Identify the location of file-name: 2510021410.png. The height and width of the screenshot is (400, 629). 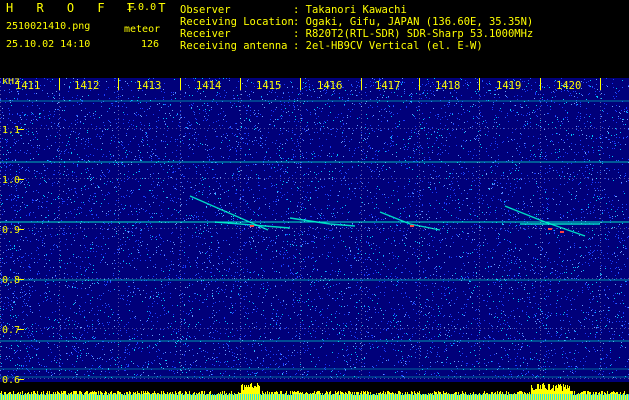
(48, 26).